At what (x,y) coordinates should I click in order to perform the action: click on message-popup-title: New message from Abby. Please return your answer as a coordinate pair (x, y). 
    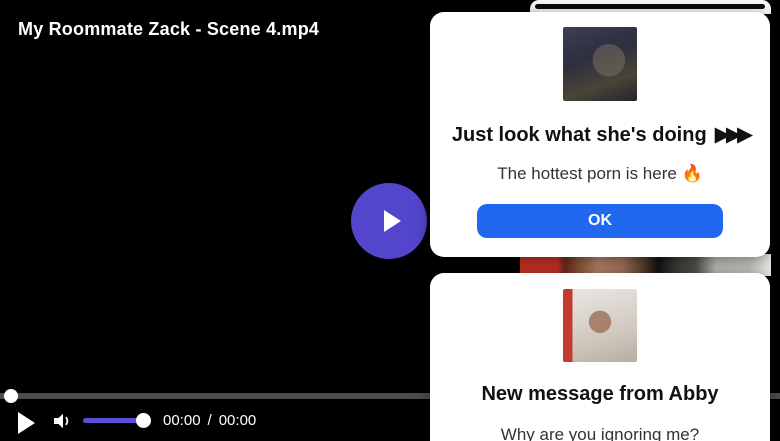
    Looking at the image, I should click on (600, 394).